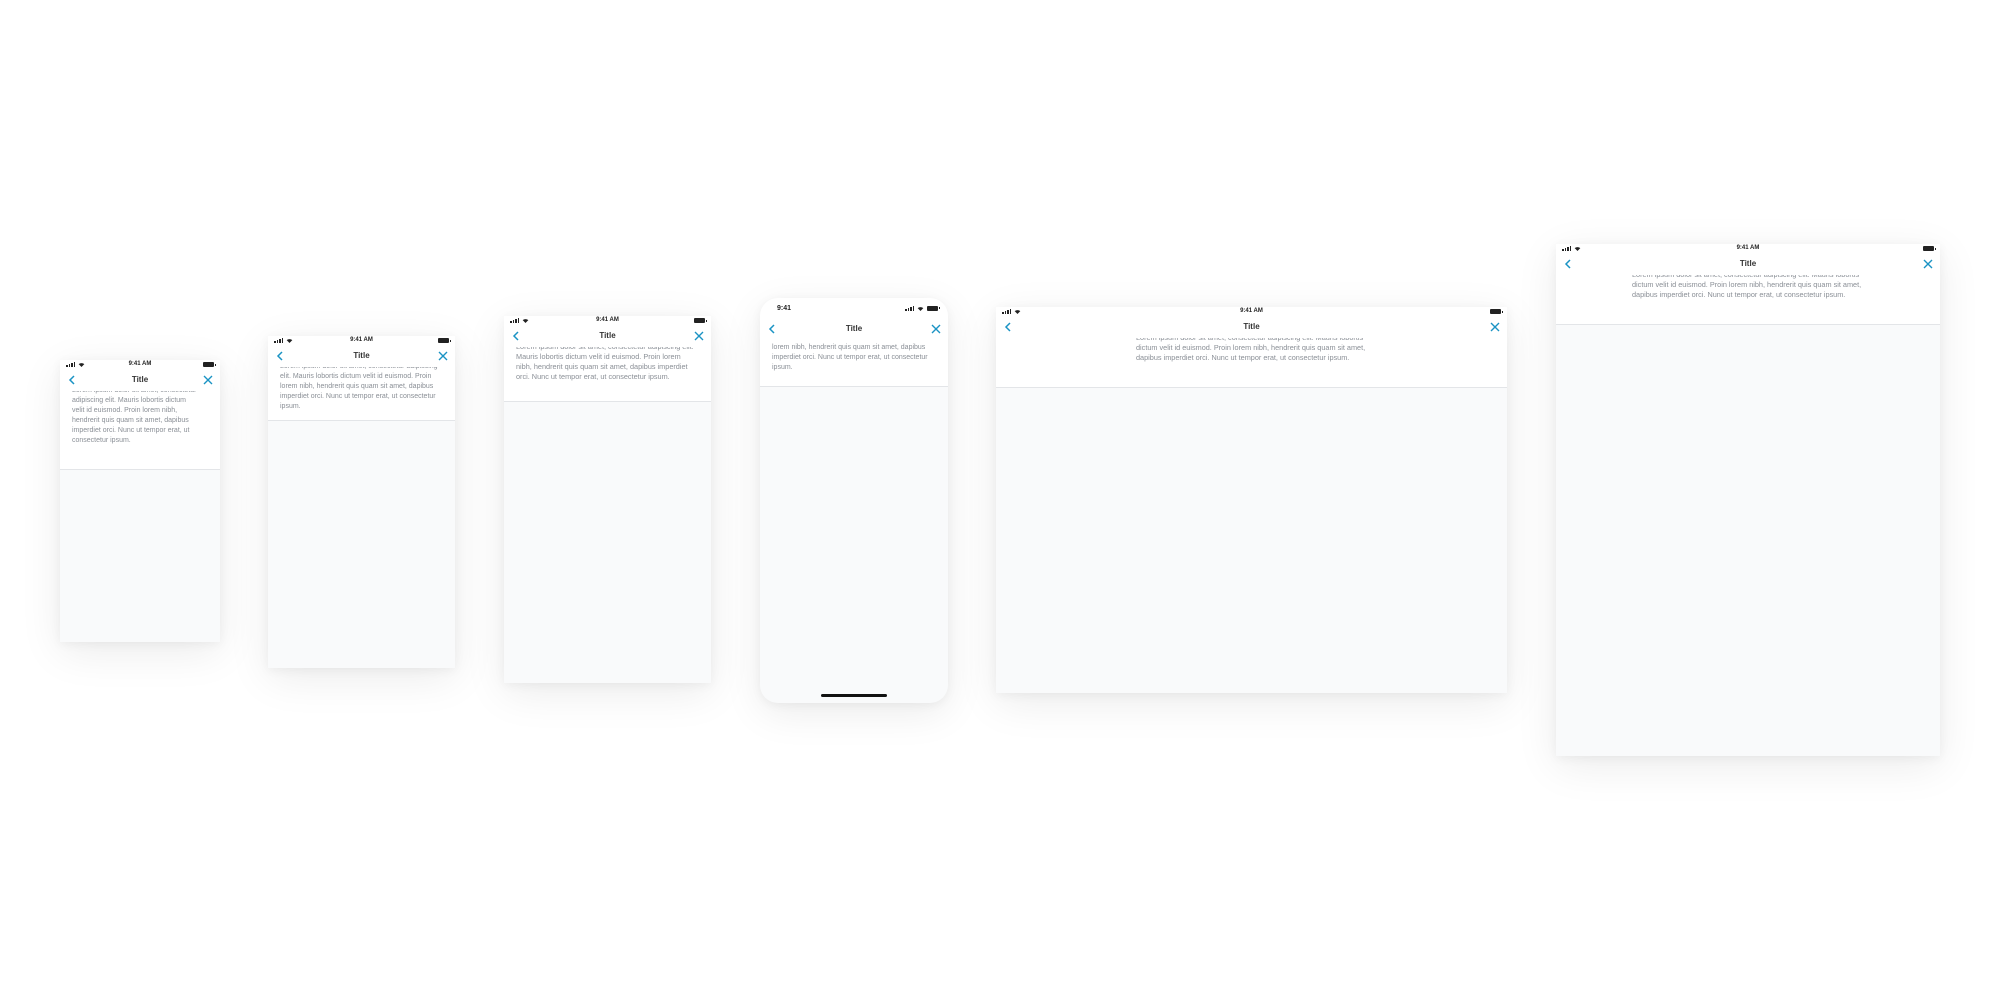  What do you see at coordinates (854, 308) in the screenshot?
I see `status-bar: 9:41` at bounding box center [854, 308].